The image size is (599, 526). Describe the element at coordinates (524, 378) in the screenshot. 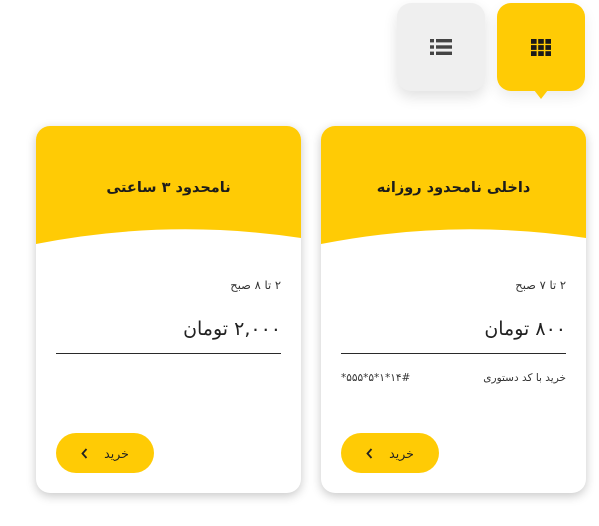

I see `ussd-code-label: خرید با کد دستوری` at that location.